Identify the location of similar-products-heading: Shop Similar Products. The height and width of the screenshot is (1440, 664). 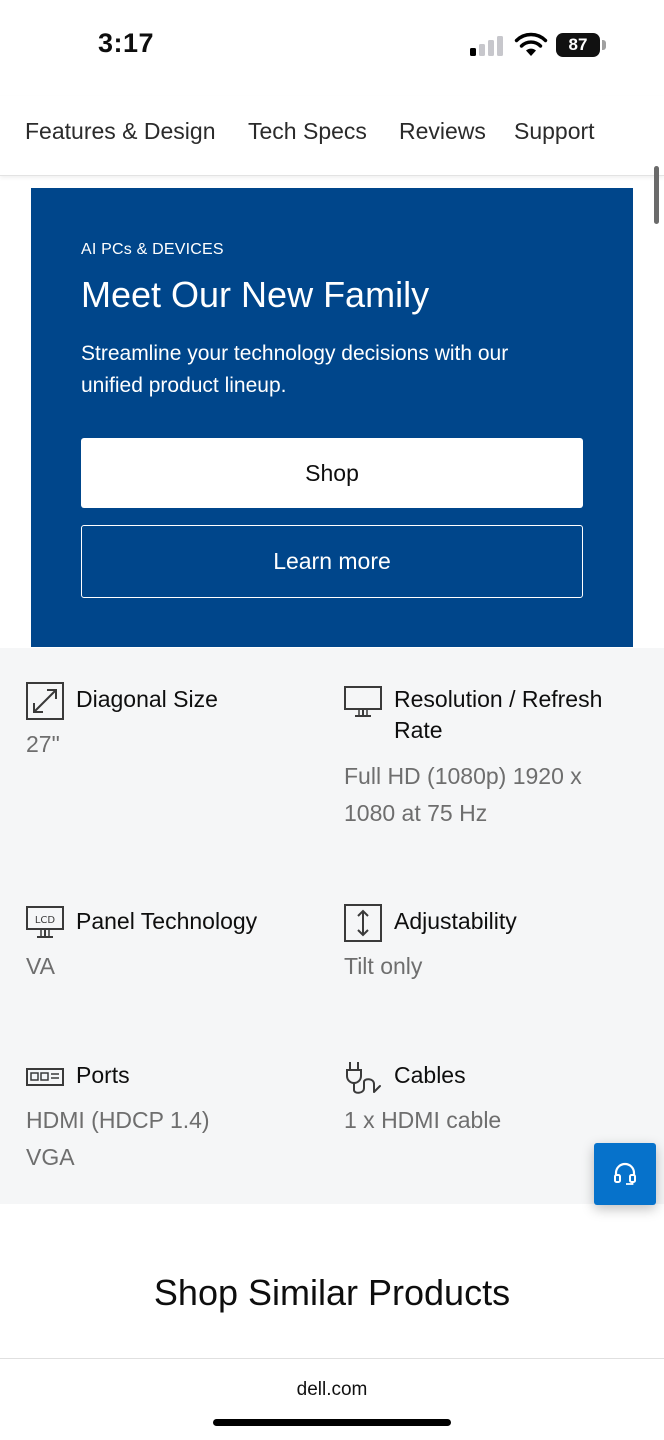
(332, 1292).